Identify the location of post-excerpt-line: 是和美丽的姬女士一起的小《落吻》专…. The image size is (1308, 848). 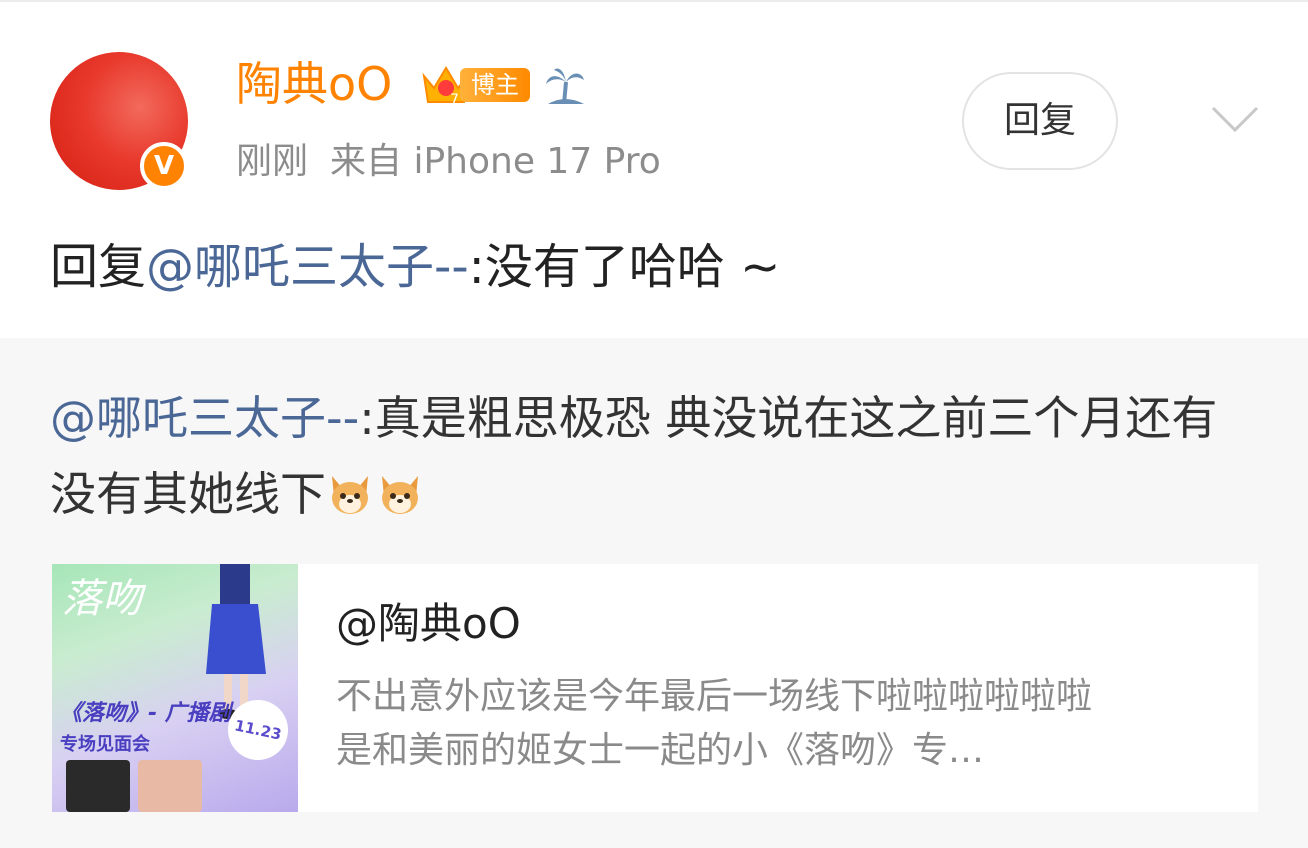
(660, 750).